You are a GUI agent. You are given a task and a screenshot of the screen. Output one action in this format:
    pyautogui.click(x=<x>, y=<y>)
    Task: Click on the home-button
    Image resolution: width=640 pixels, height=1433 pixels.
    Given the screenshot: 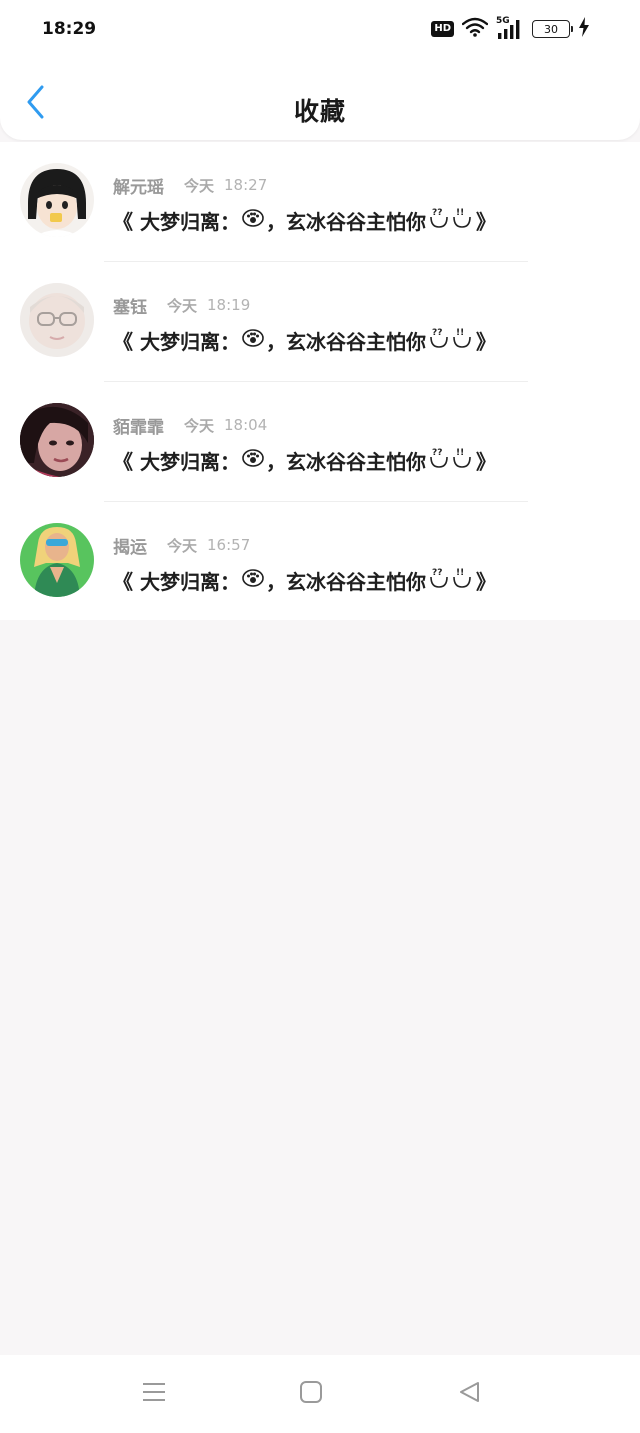 What is the action you would take?
    pyautogui.click(x=311, y=1394)
    